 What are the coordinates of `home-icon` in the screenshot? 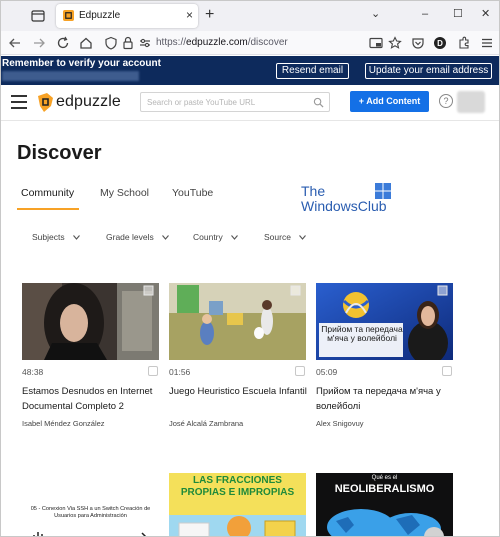 It's located at (86, 43).